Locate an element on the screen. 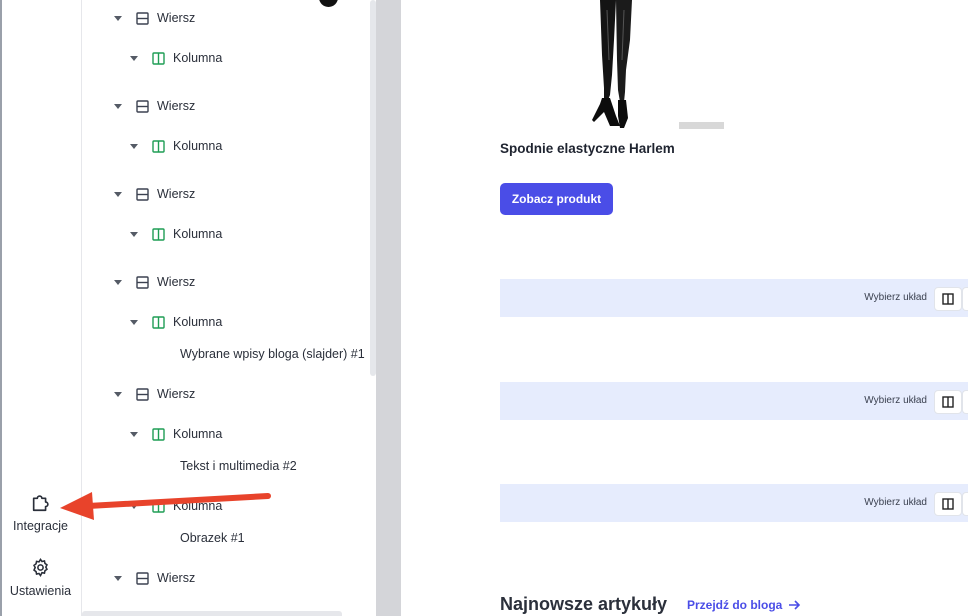 This screenshot has width=968, height=616. canvas-gutter is located at coordinates (388, 308).